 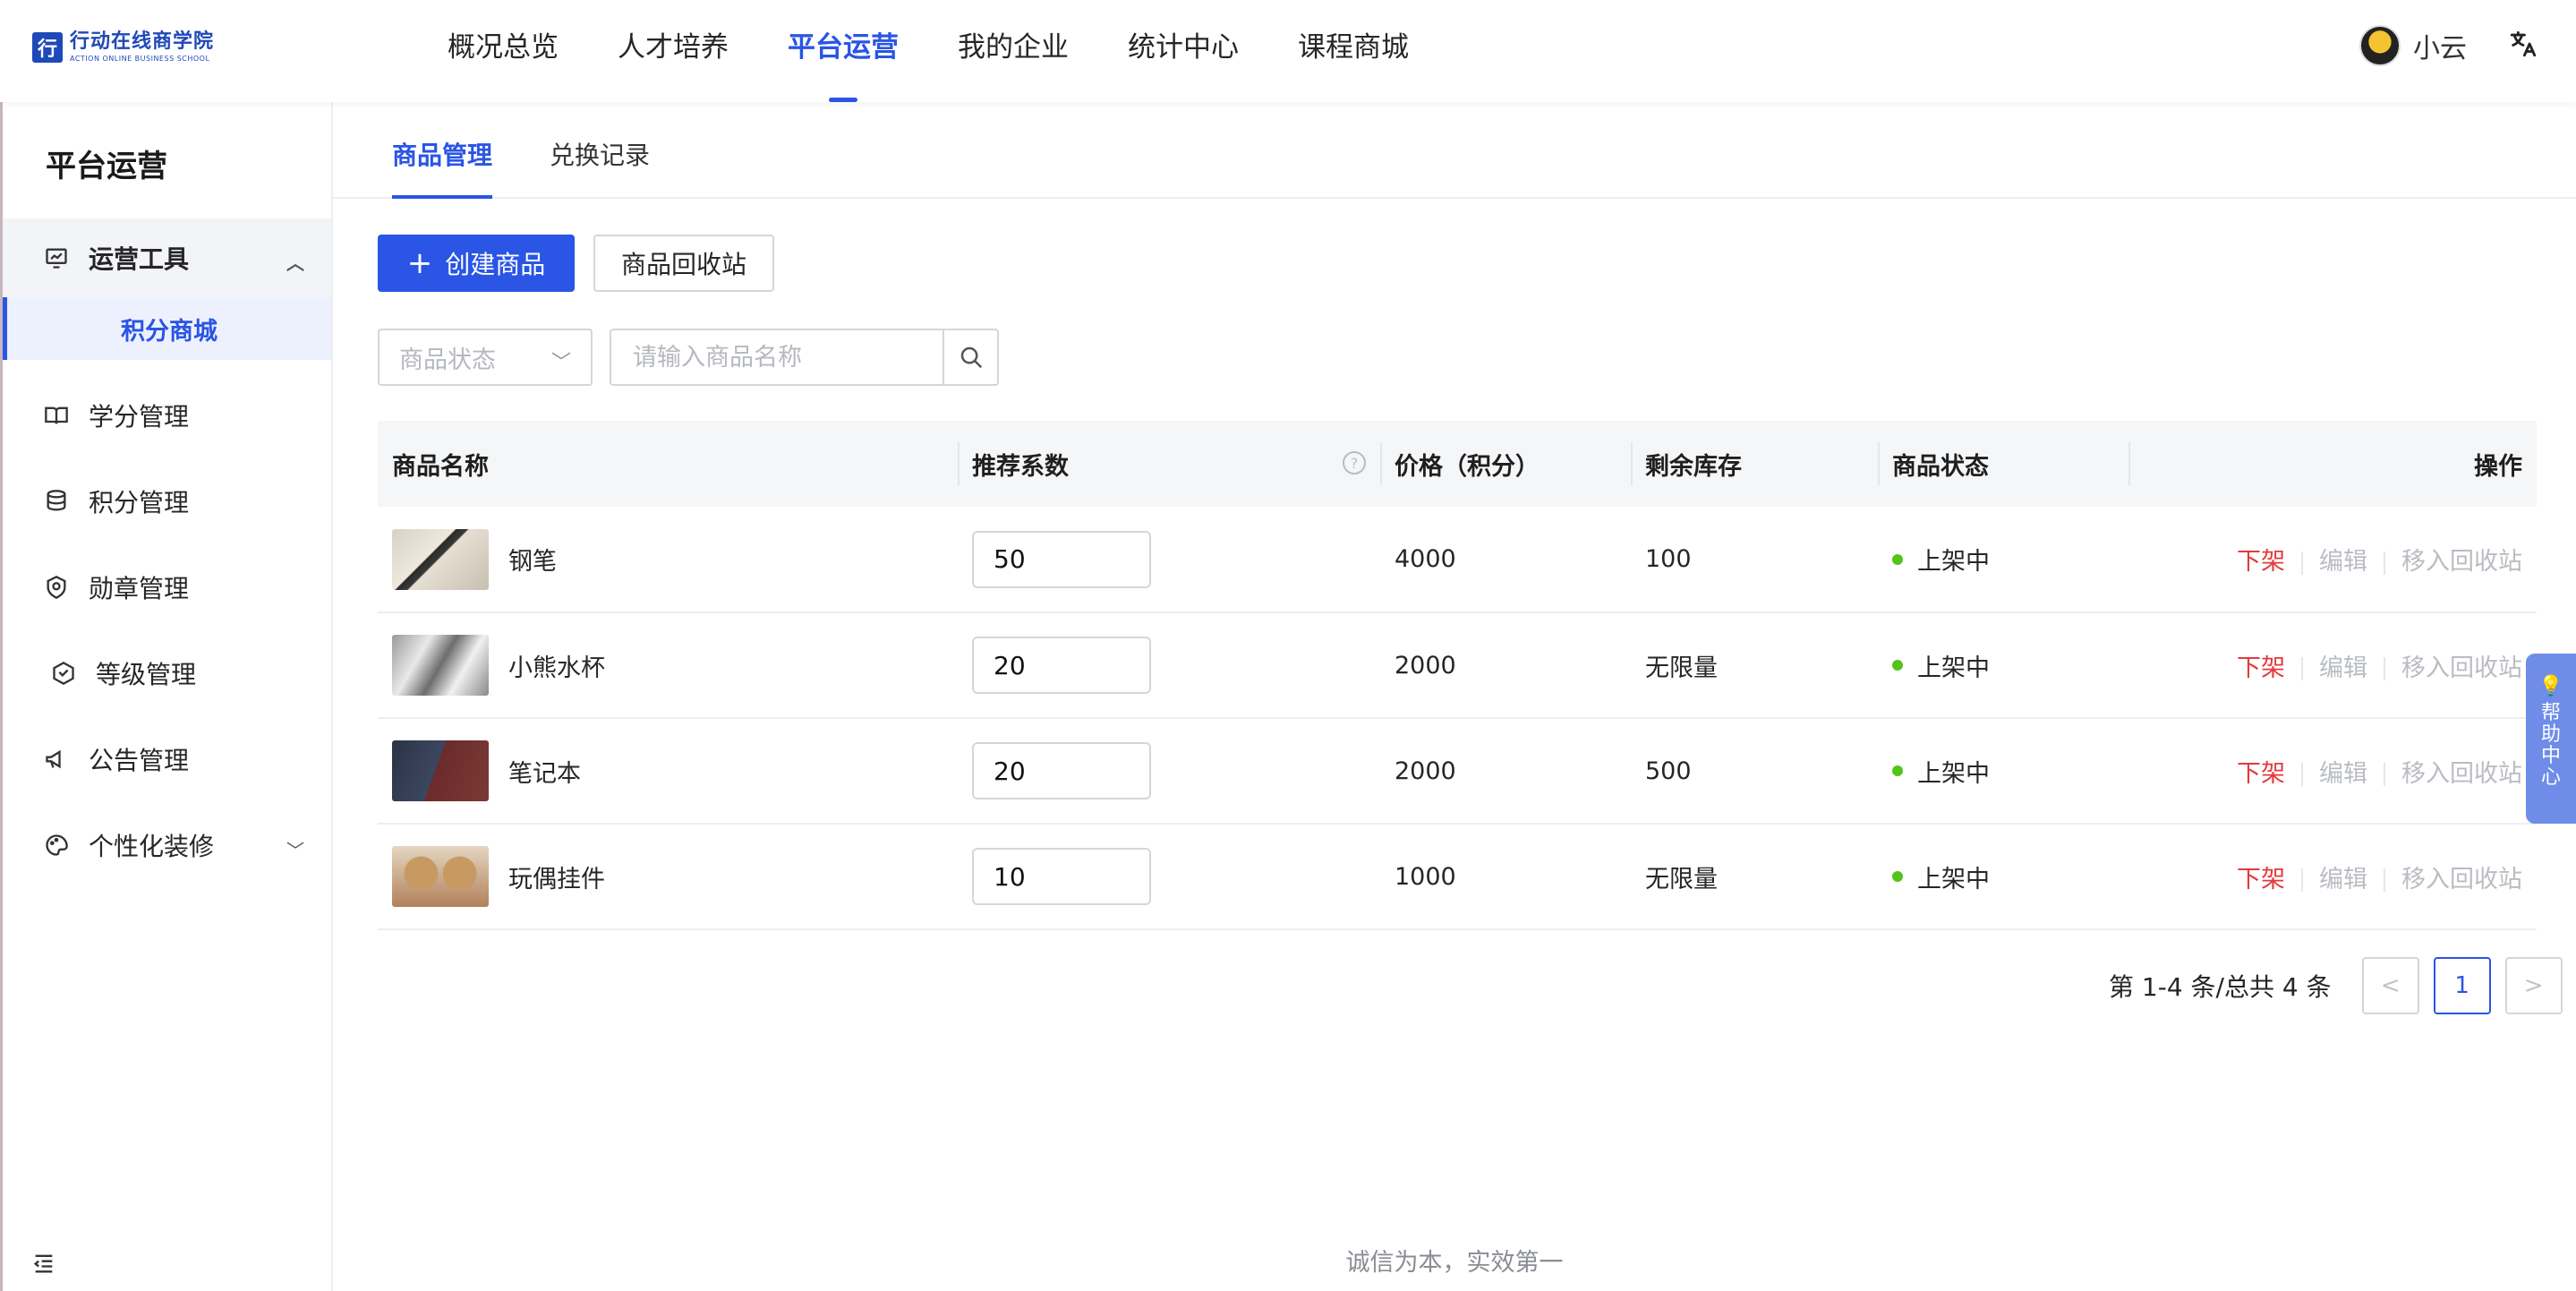 I want to click on nav-talent: 人才培养, so click(x=673, y=51).